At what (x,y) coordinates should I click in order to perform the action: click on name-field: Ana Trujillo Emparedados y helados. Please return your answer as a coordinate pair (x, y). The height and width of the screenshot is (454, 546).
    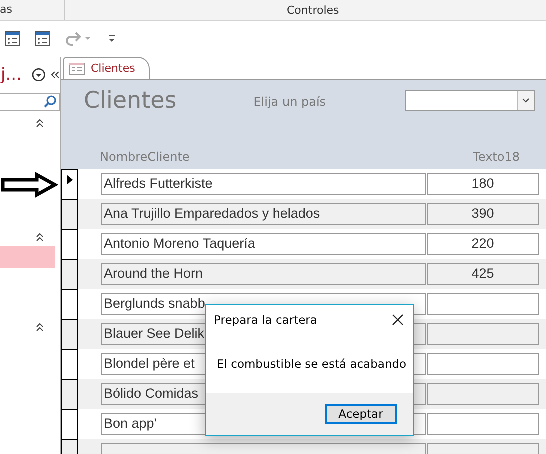
    Looking at the image, I should click on (263, 214).